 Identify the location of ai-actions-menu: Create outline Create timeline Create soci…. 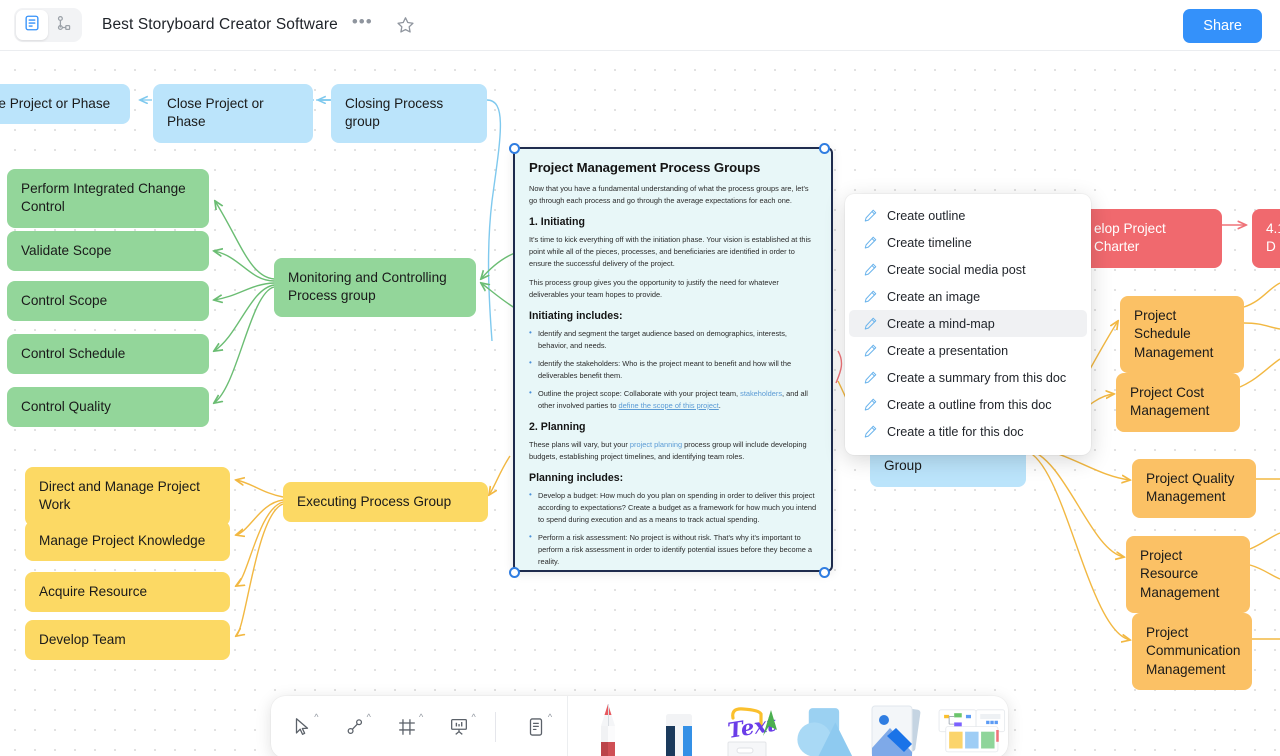
(968, 324).